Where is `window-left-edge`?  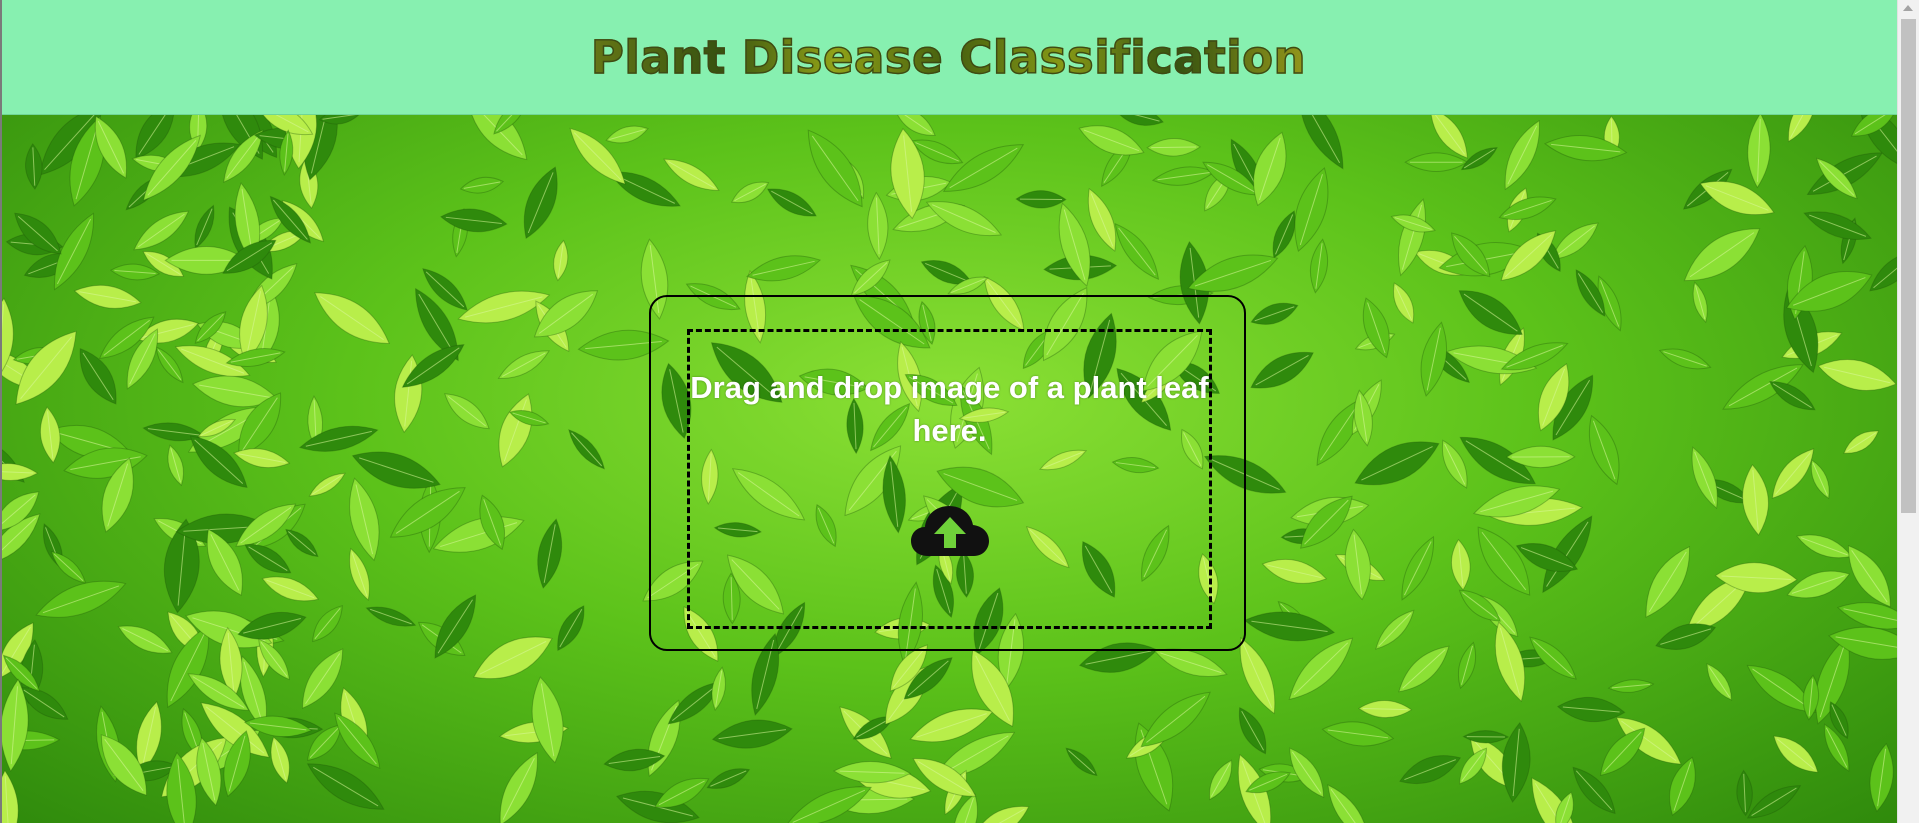 window-left-edge is located at coordinates (1, 411).